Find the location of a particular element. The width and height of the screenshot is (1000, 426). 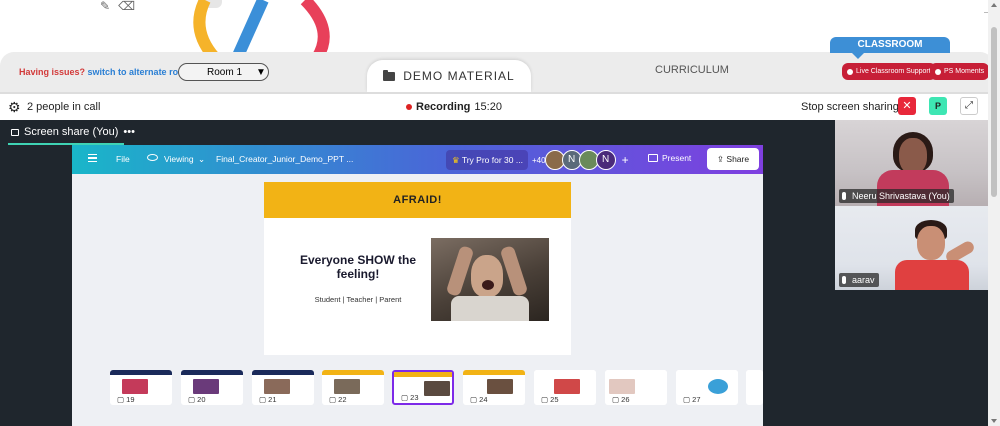

editor-footer is located at coordinates (417, 422).